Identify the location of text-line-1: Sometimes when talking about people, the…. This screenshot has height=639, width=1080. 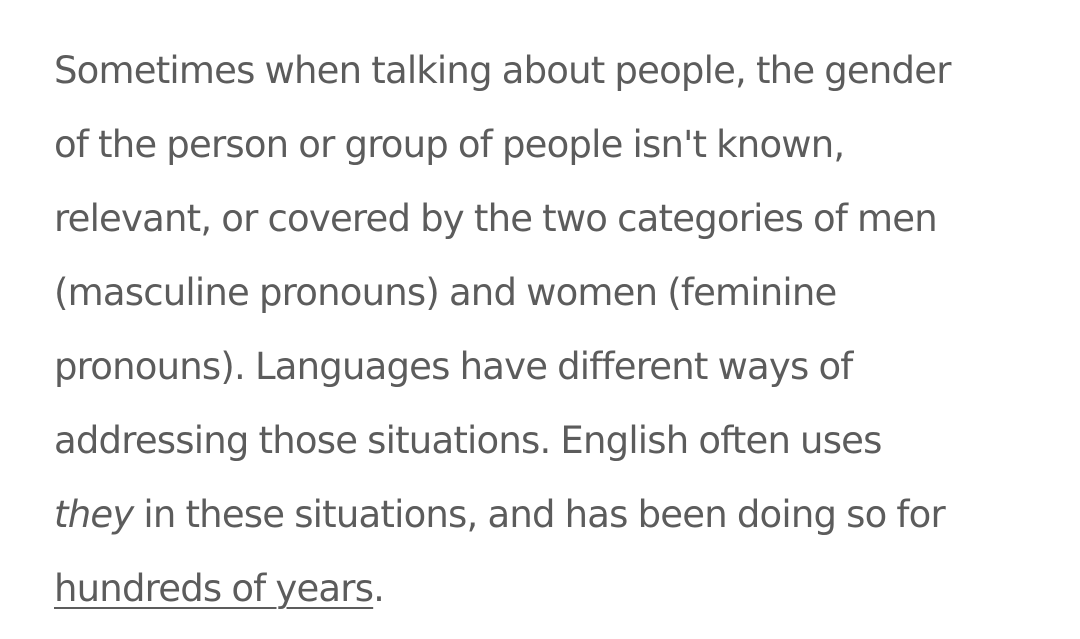
(502, 70).